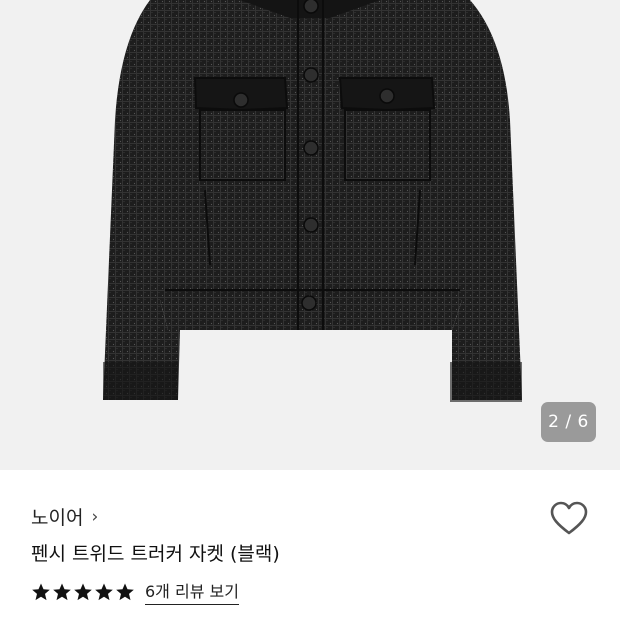 The width and height of the screenshot is (620, 620). Describe the element at coordinates (57, 518) in the screenshot. I see `brand-name: 노이어` at that location.